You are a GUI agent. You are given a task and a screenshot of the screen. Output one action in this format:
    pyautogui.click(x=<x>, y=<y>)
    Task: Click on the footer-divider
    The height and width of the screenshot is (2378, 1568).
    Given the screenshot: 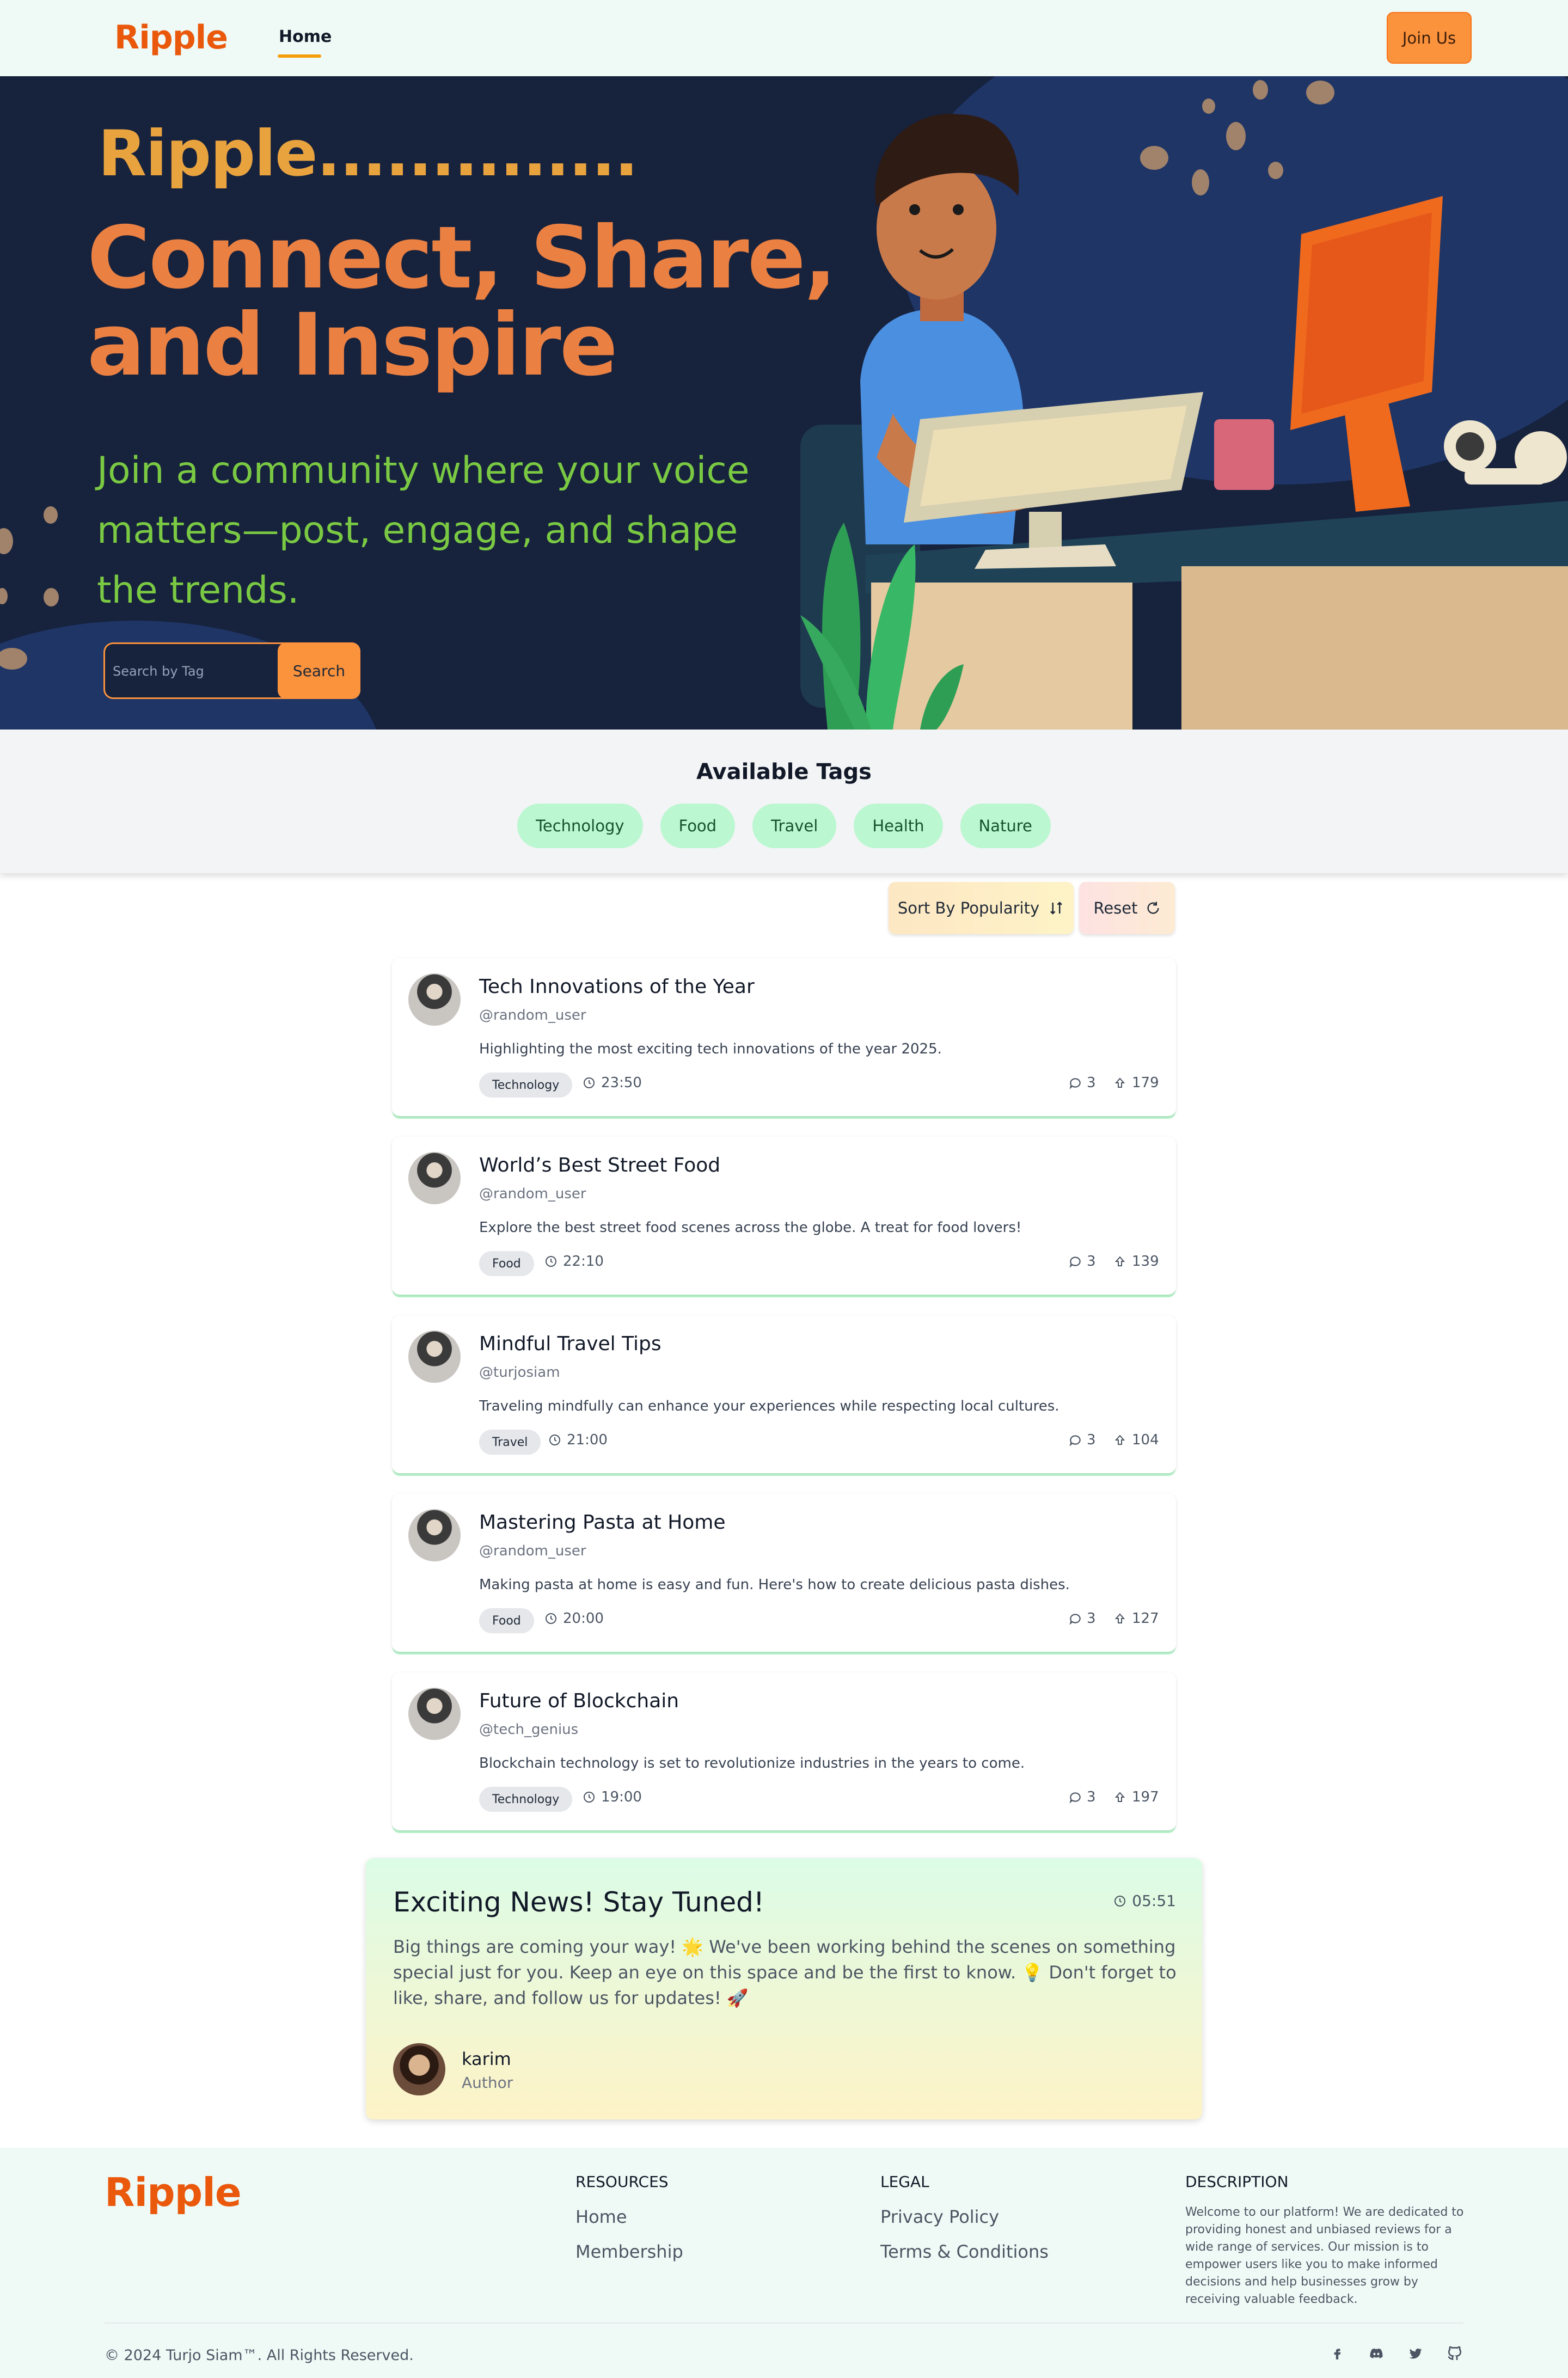 What is the action you would take?
    pyautogui.click(x=784, y=2323)
    